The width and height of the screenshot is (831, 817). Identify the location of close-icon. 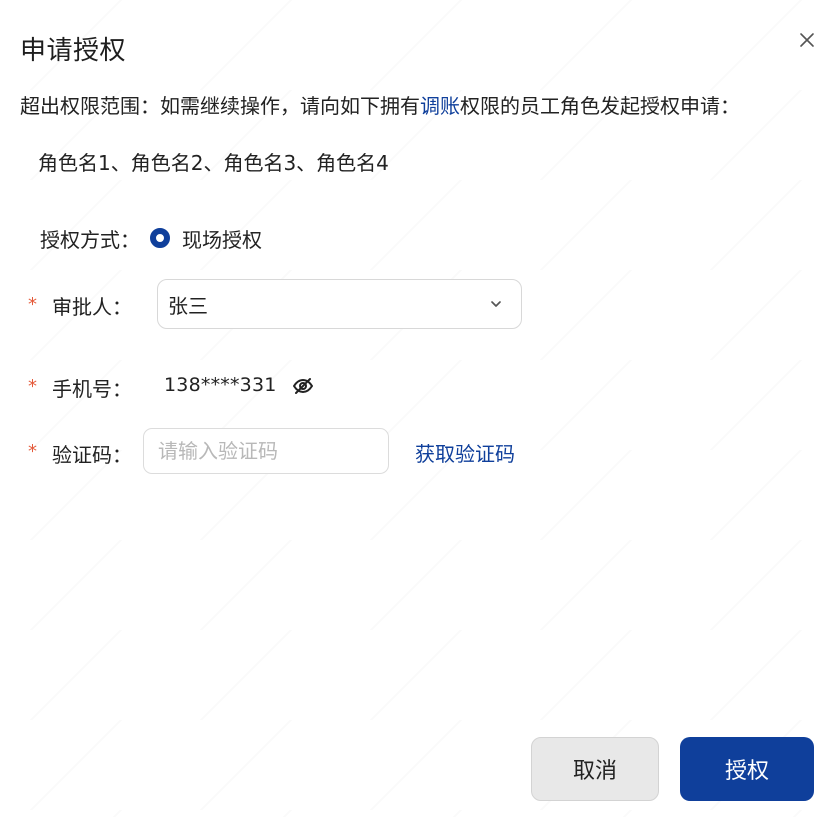
(807, 40).